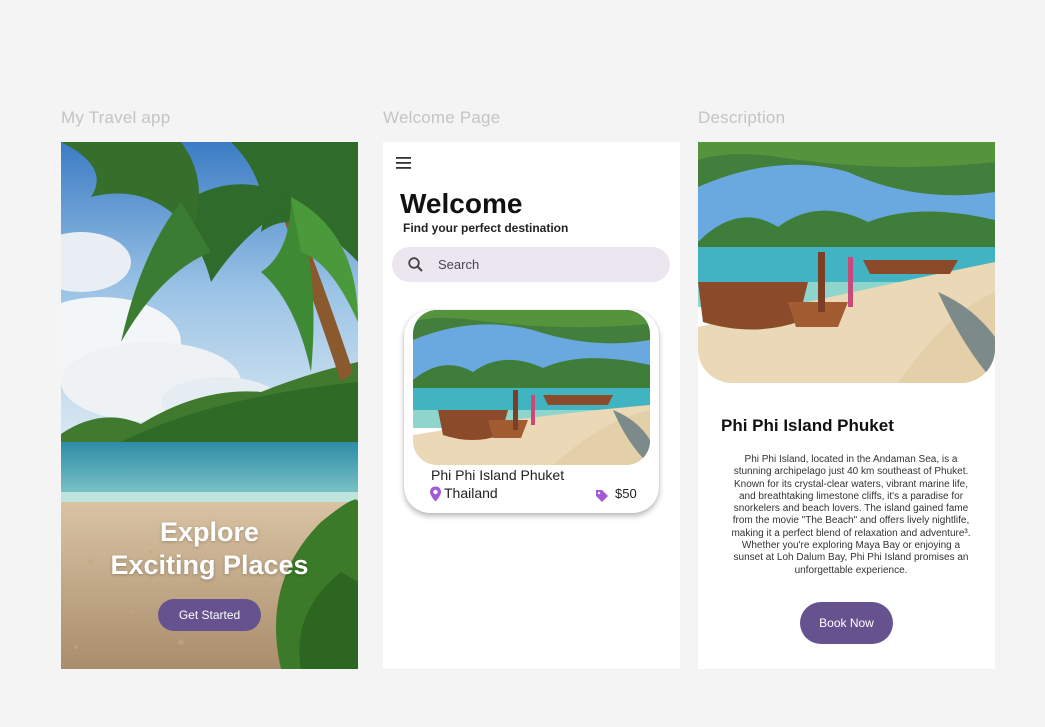  Describe the element at coordinates (415, 264) in the screenshot. I see `search-icon` at that location.